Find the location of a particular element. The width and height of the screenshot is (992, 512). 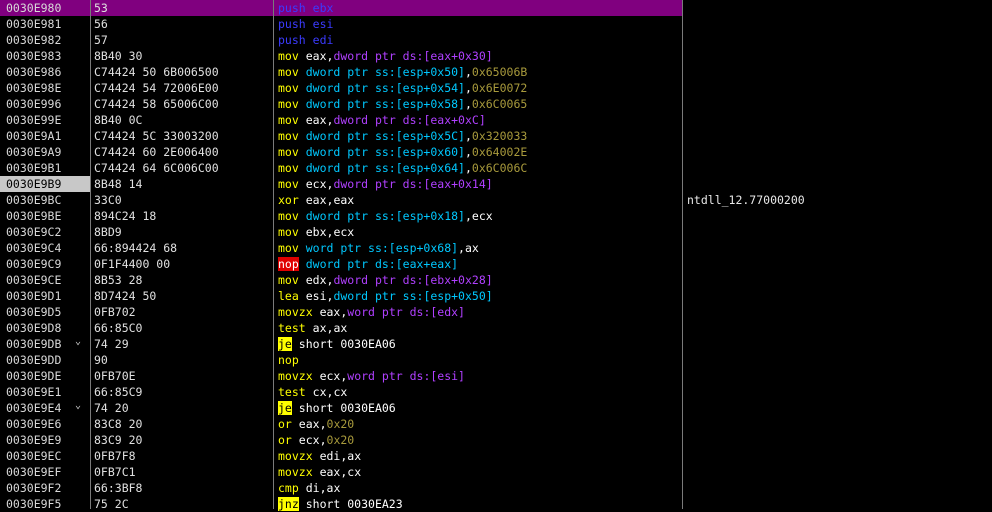

row-hex-bytes: 8B48 14 is located at coordinates (116, 184).